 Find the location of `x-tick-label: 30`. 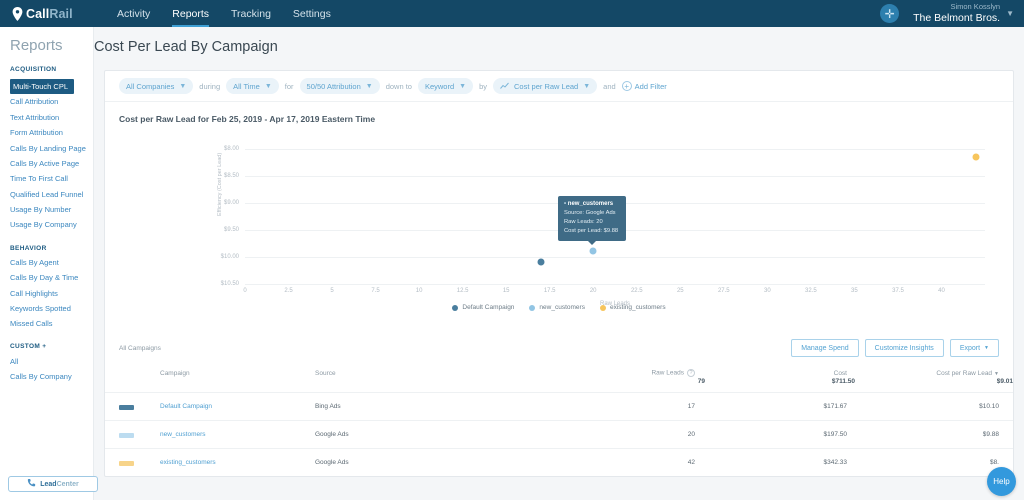

x-tick-label: 30 is located at coordinates (767, 291).